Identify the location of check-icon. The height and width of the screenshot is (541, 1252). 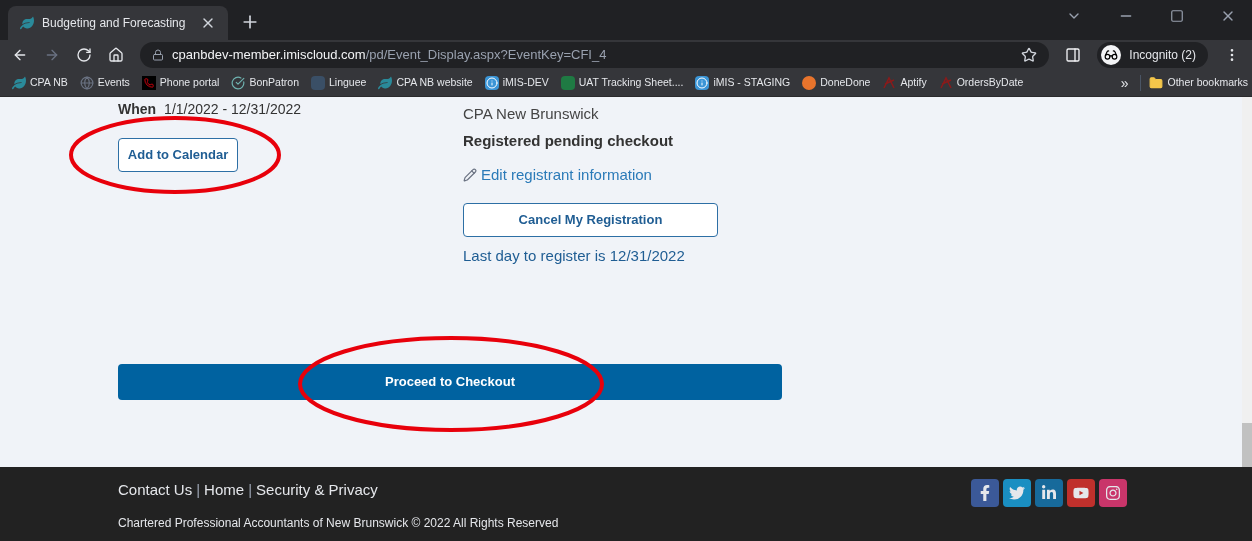
(238, 83).